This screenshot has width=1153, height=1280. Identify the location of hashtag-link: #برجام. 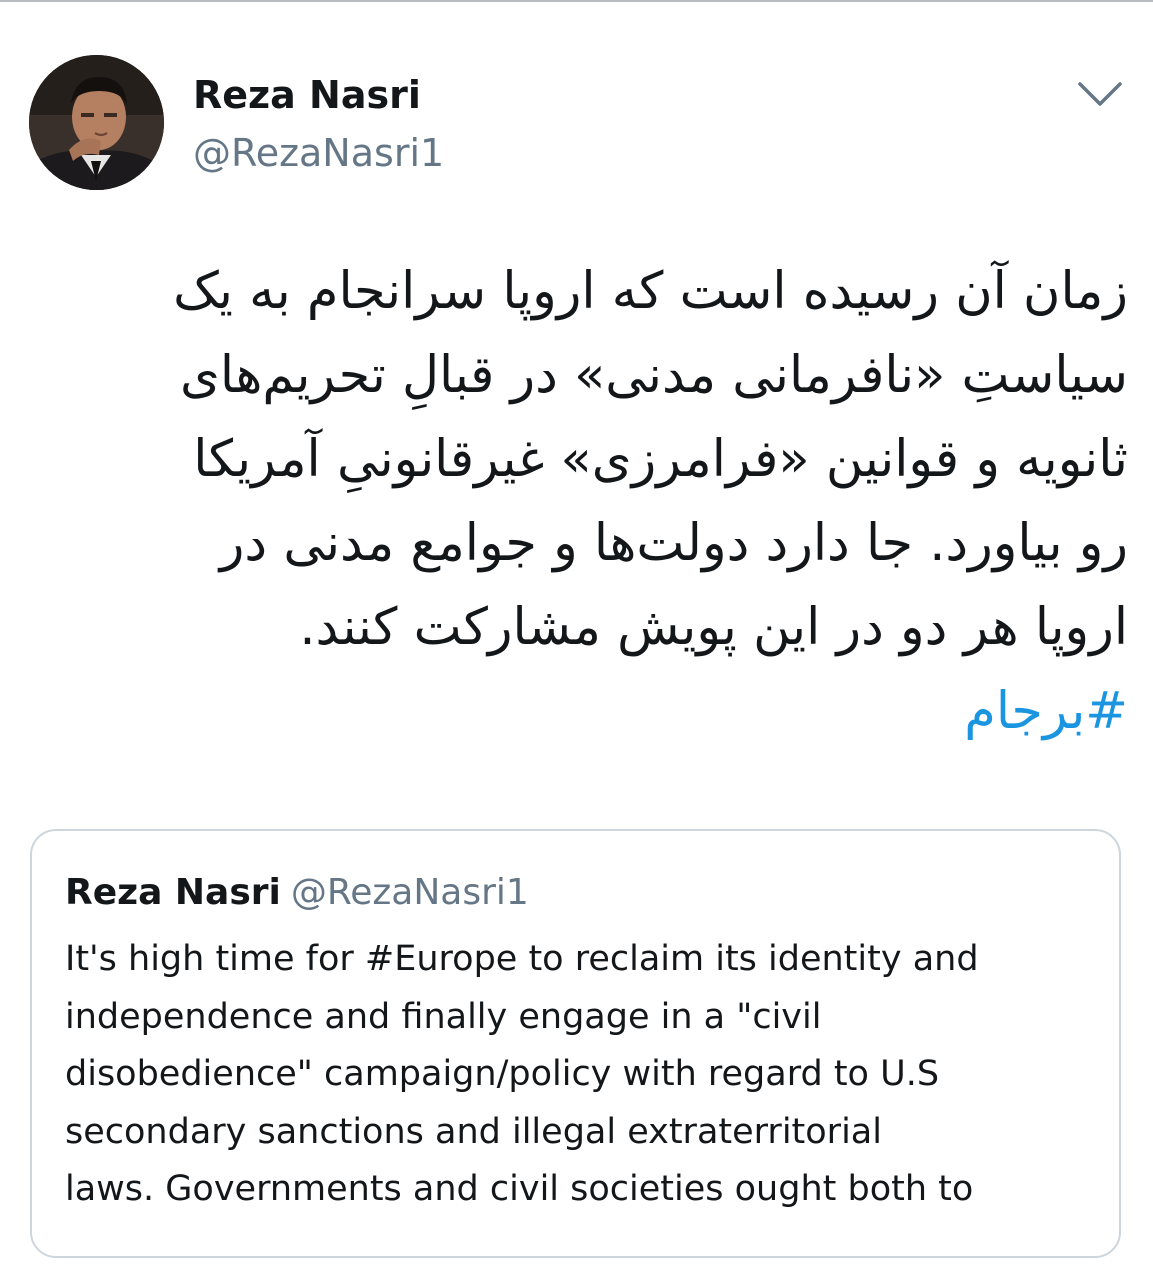
(584, 712).